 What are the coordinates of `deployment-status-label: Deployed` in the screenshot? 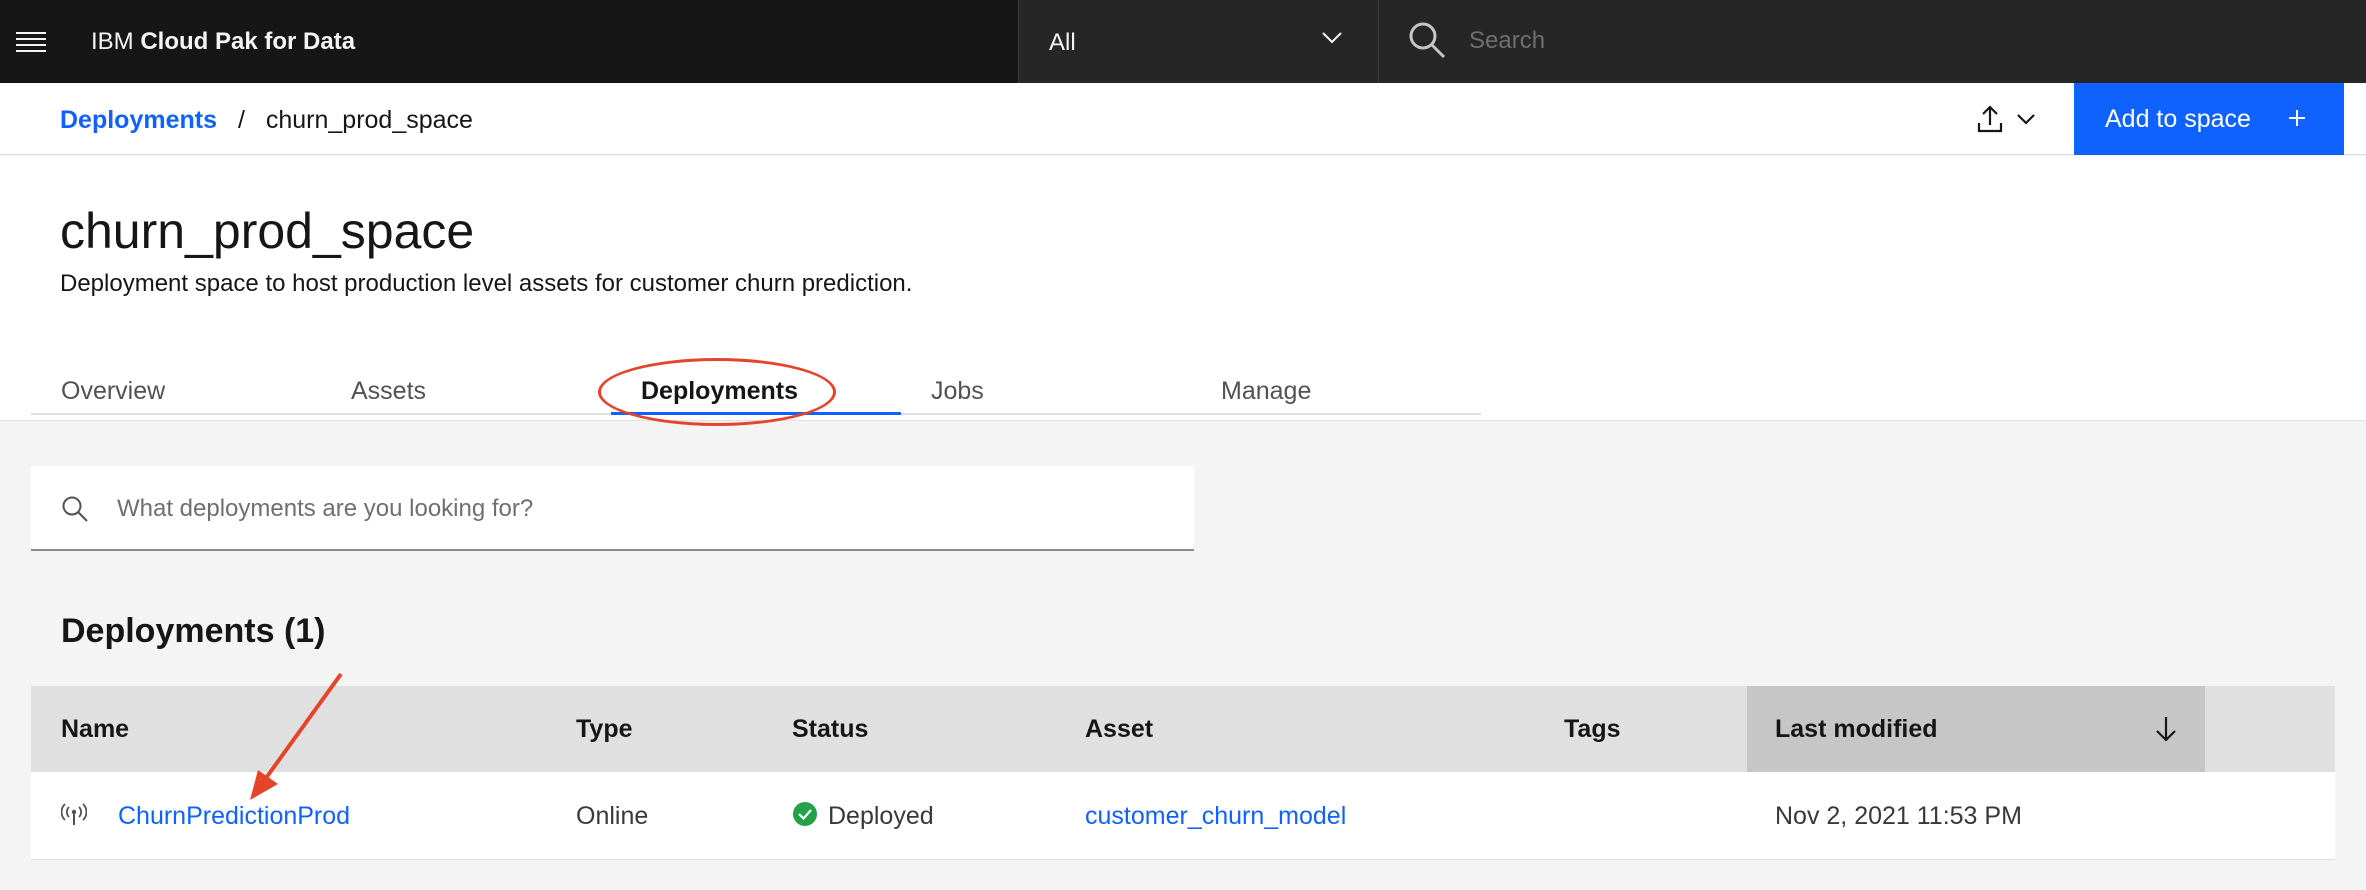 It's located at (881, 816).